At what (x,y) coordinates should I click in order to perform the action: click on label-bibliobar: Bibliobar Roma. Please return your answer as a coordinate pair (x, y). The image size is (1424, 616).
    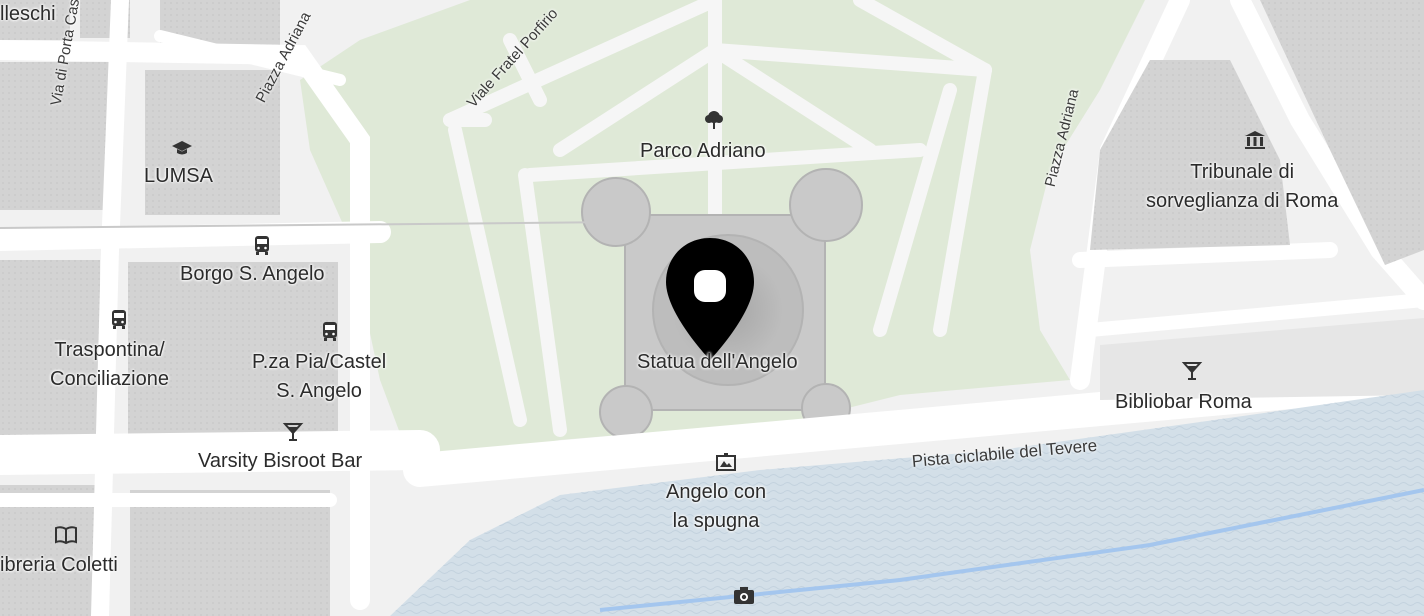
    Looking at the image, I should click on (1183, 402).